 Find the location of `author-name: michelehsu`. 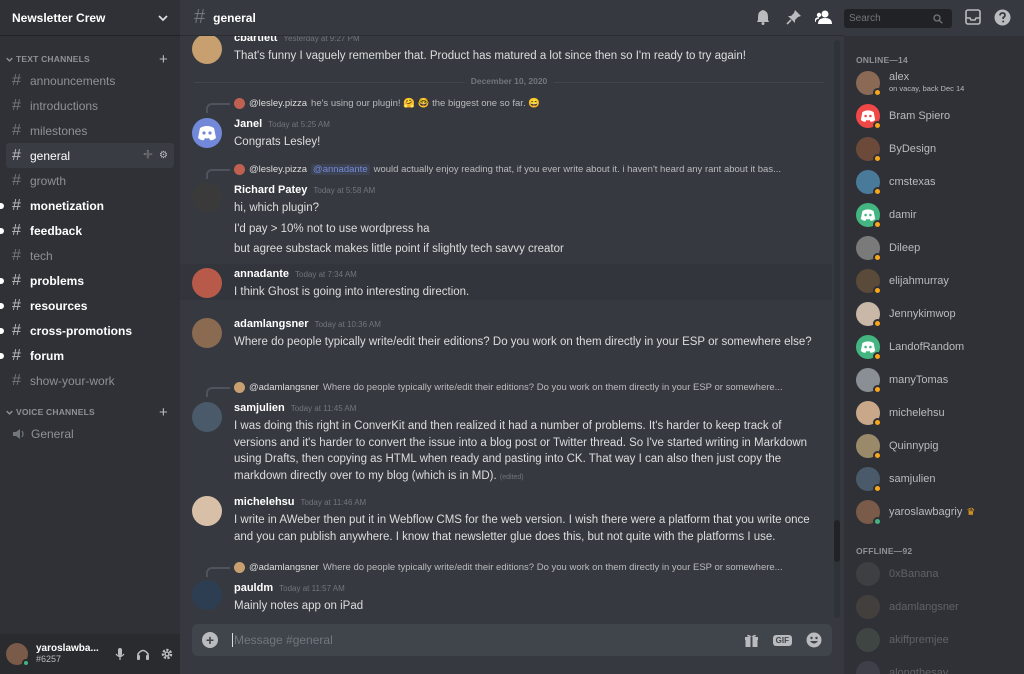

author-name: michelehsu is located at coordinates (264, 502).